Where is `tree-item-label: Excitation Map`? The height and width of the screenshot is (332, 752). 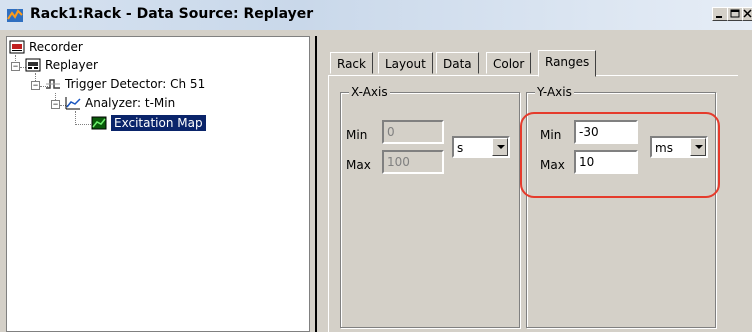 tree-item-label: Excitation Map is located at coordinates (158, 123).